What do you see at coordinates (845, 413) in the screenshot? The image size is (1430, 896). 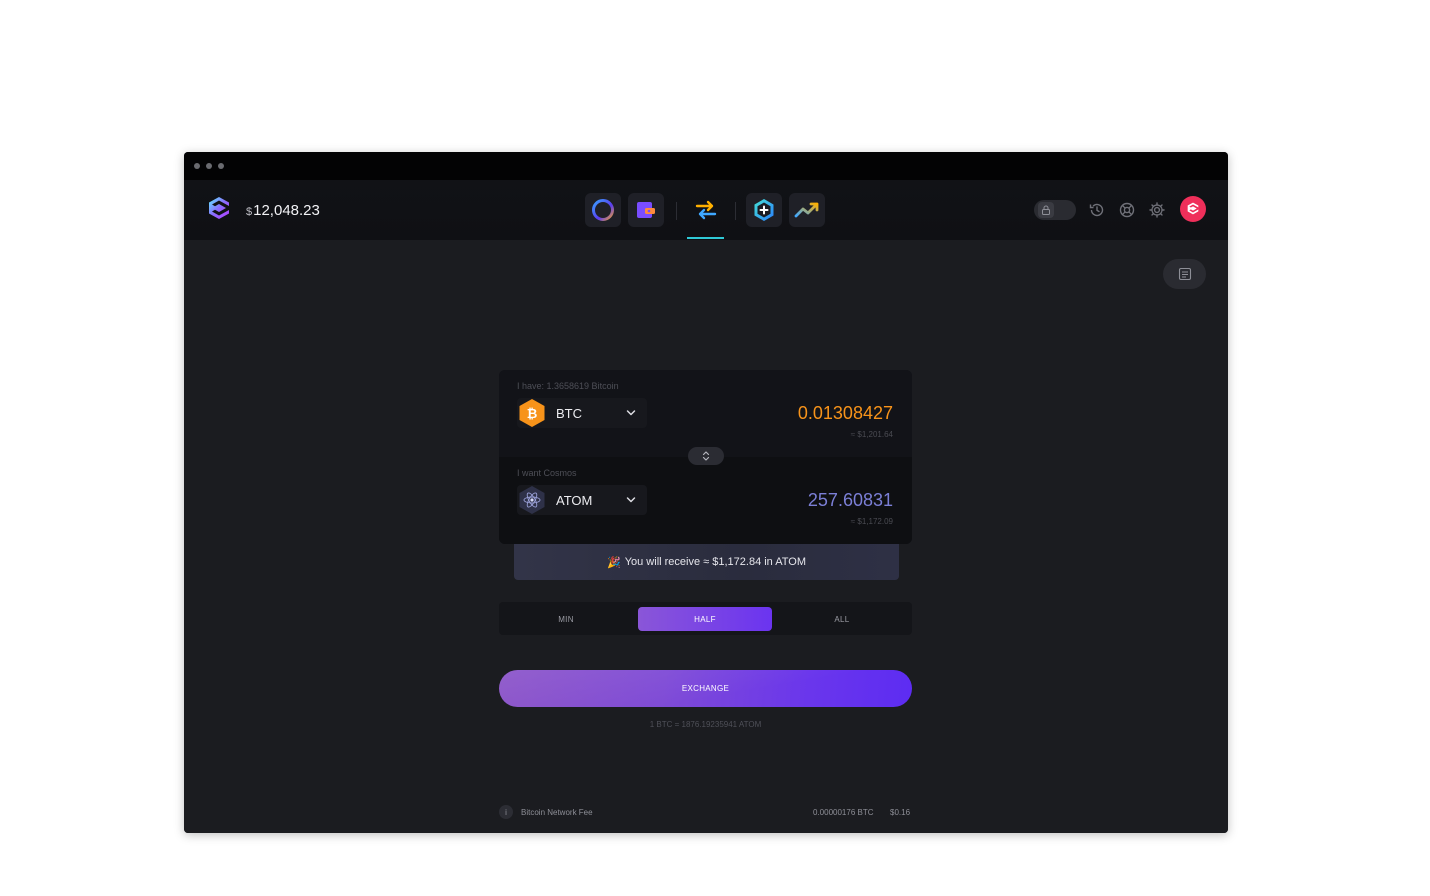 I see `from-amount-input: 0.01308427` at bounding box center [845, 413].